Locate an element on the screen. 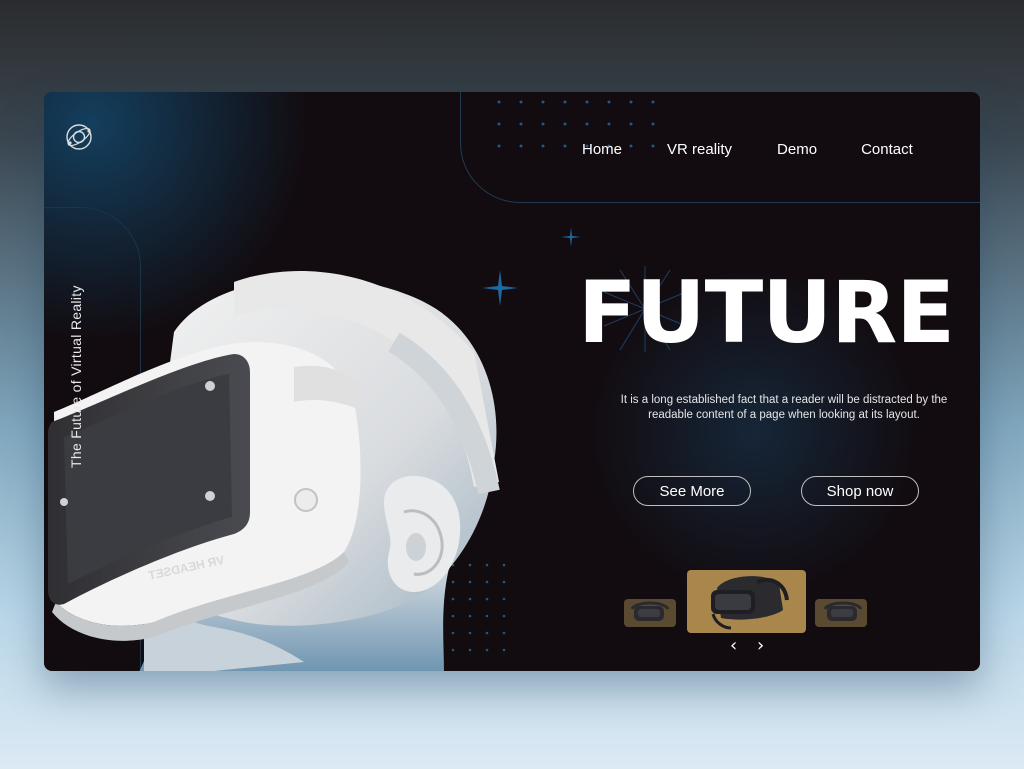  main-nav: Home VR reality Demo Contact is located at coordinates (747, 149).